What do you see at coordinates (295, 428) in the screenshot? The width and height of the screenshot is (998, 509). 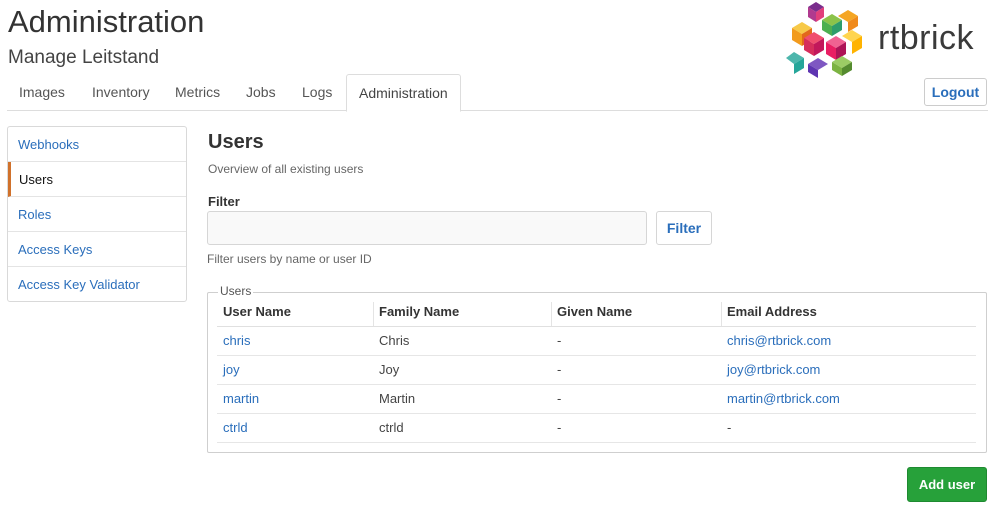 I see `user-name-link: ctrld` at bounding box center [295, 428].